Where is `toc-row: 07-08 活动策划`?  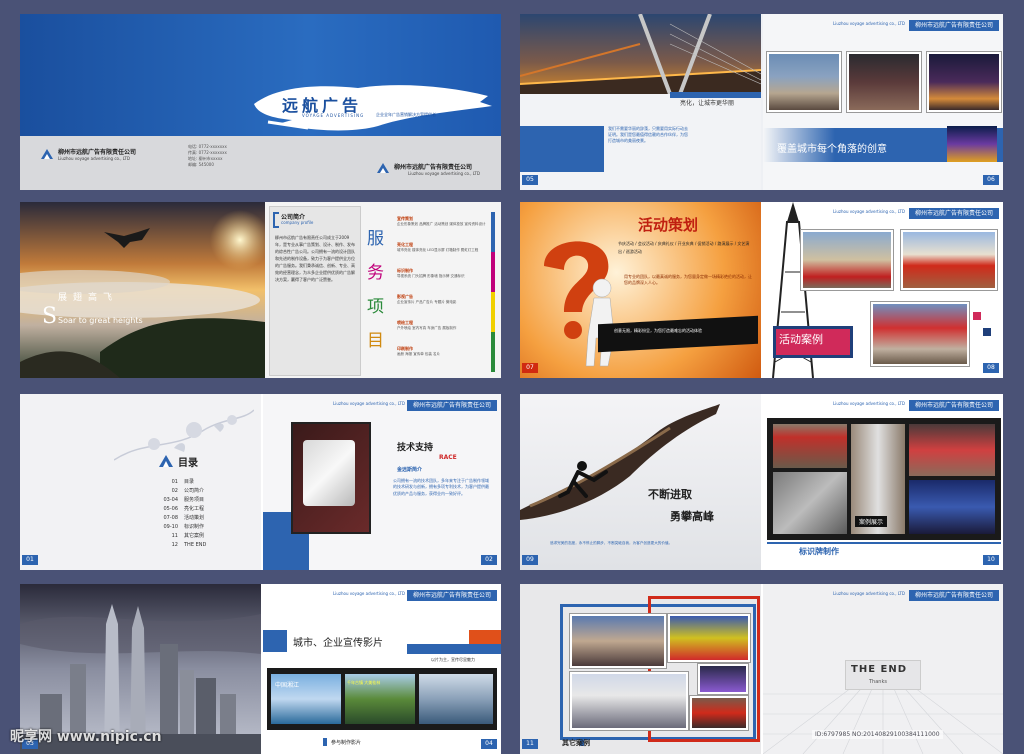
toc-row: 07-08 活动策划 is located at coordinates (203, 518).